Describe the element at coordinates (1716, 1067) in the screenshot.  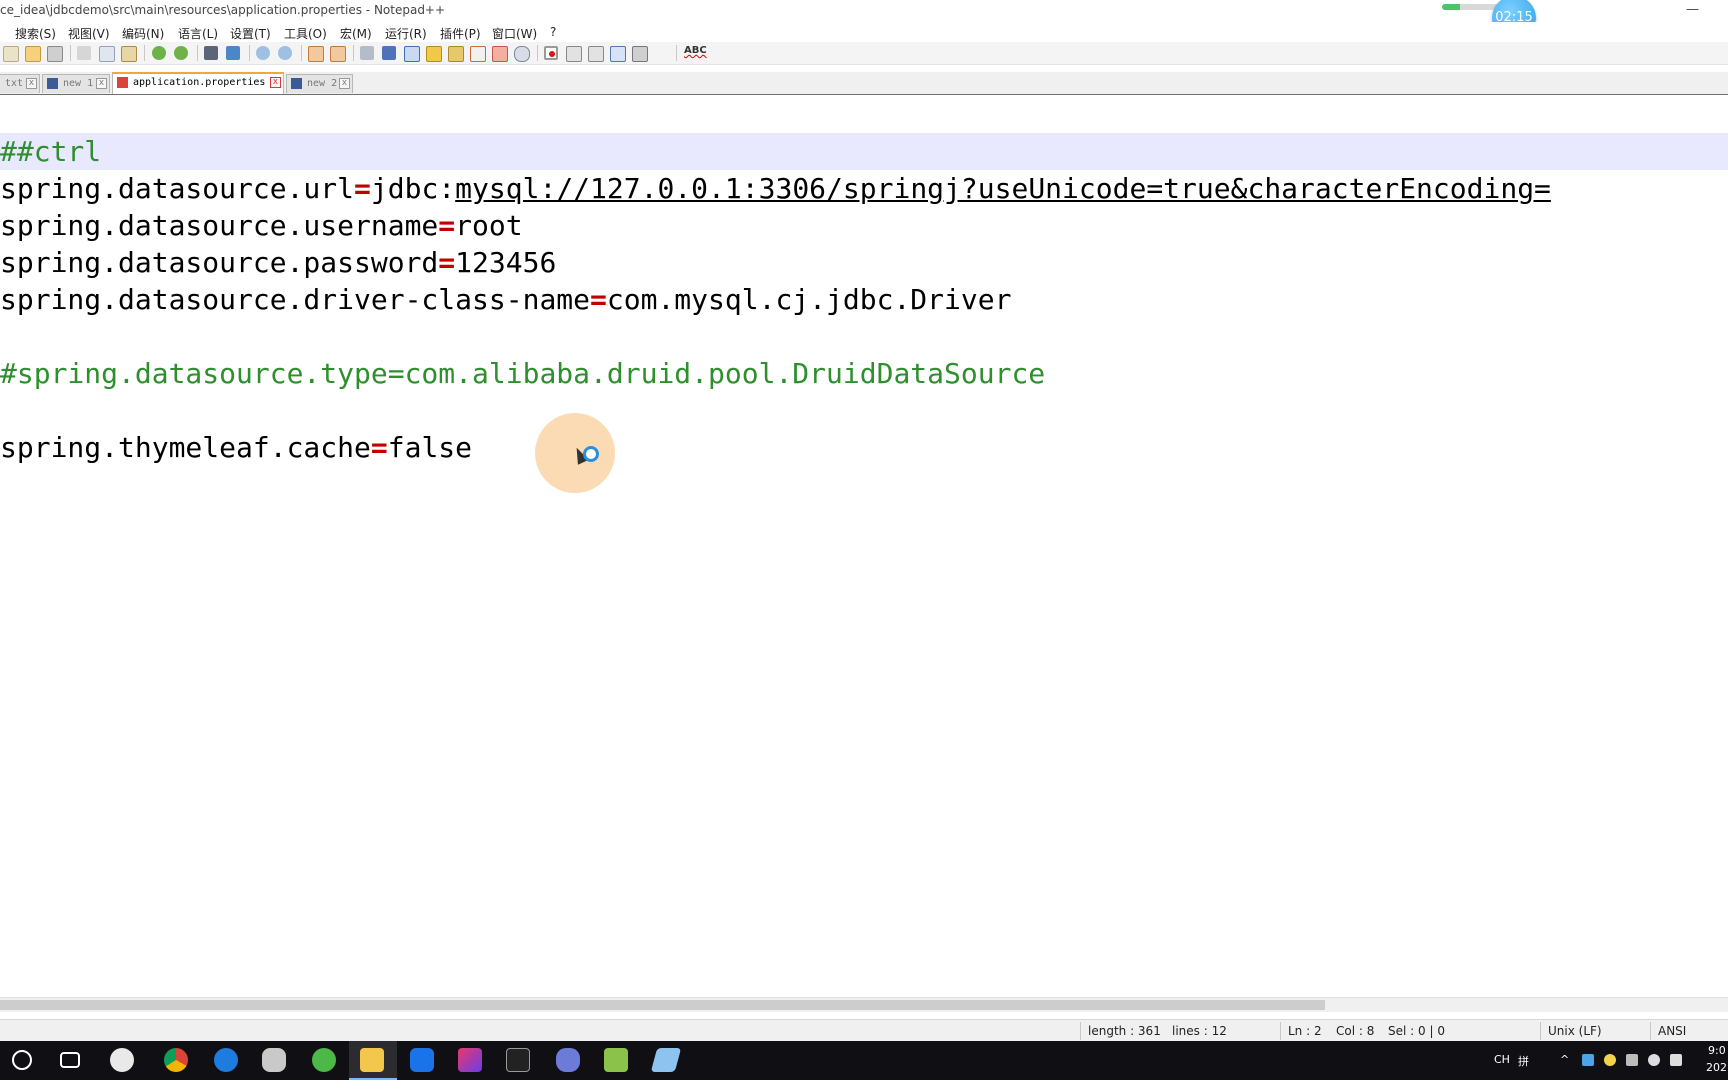
I see `clock-date: 202` at that location.